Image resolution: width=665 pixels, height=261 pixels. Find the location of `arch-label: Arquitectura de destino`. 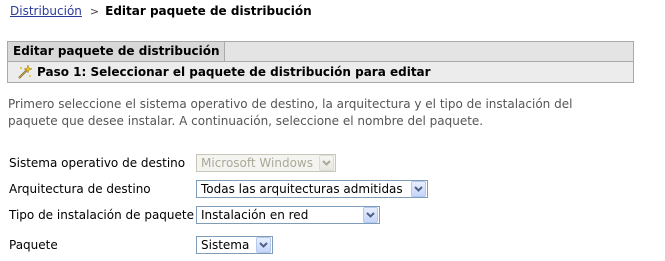

arch-label: Arquitectura de destino is located at coordinates (80, 189).